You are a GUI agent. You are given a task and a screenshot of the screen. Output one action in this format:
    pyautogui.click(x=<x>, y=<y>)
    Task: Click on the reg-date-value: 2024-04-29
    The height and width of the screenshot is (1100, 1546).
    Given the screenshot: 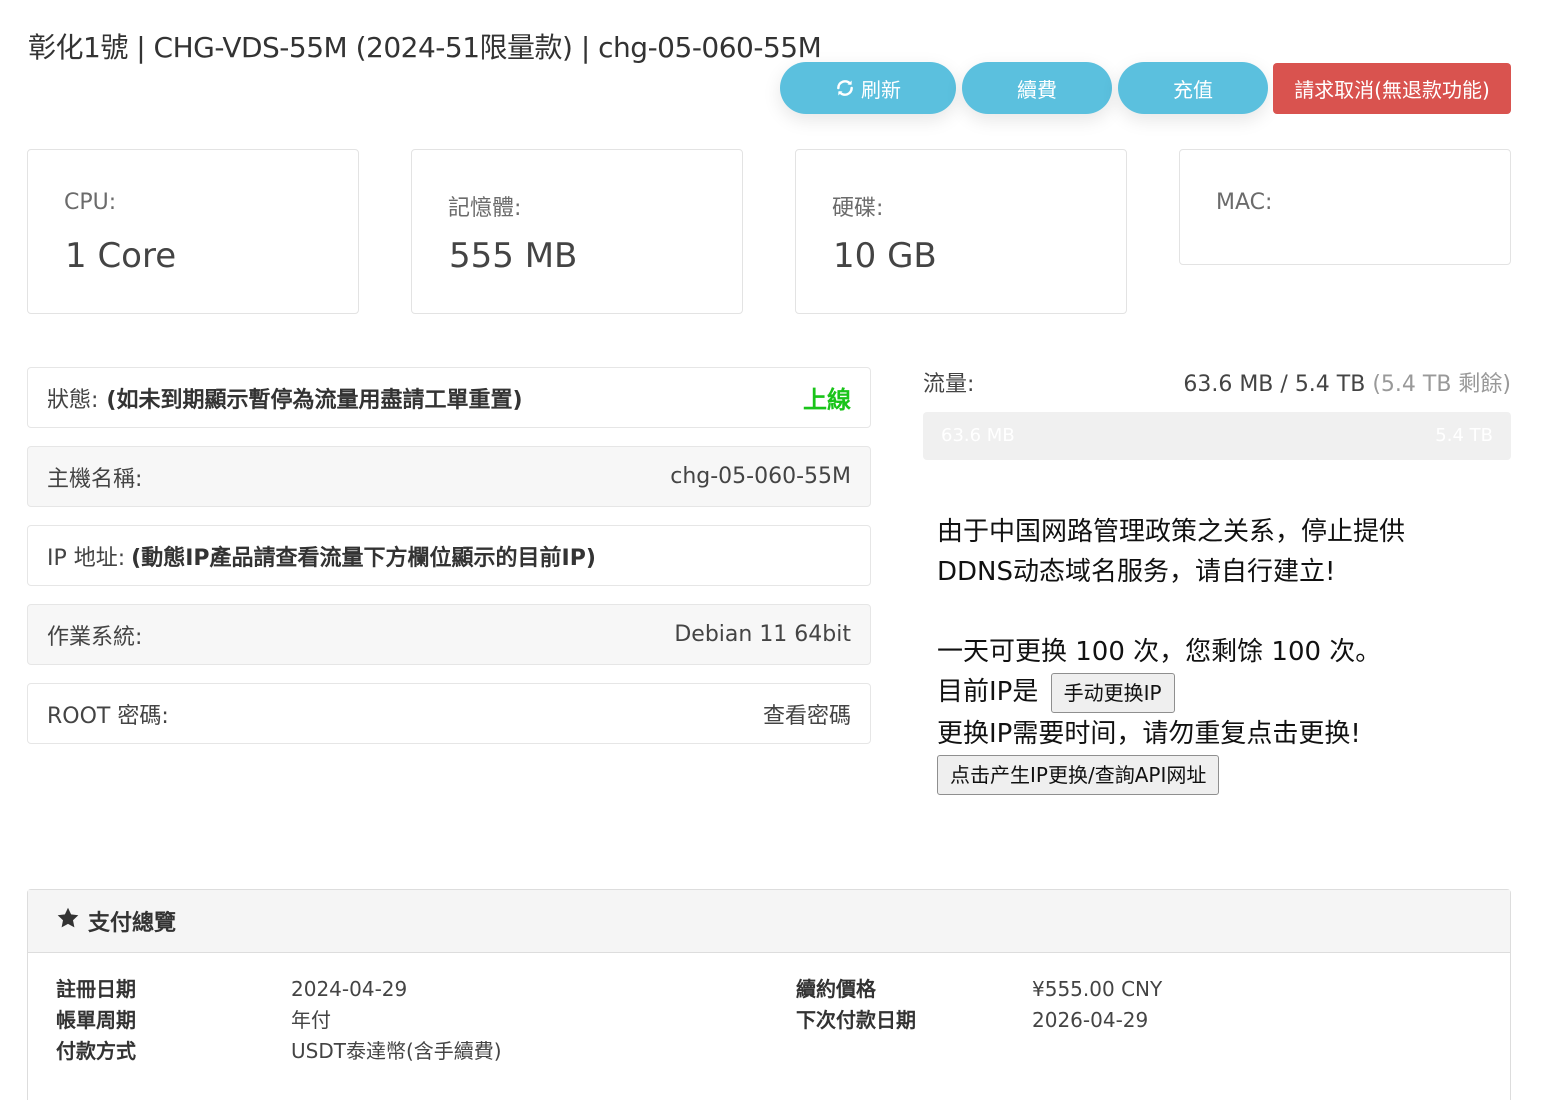 What is the action you would take?
    pyautogui.click(x=349, y=989)
    